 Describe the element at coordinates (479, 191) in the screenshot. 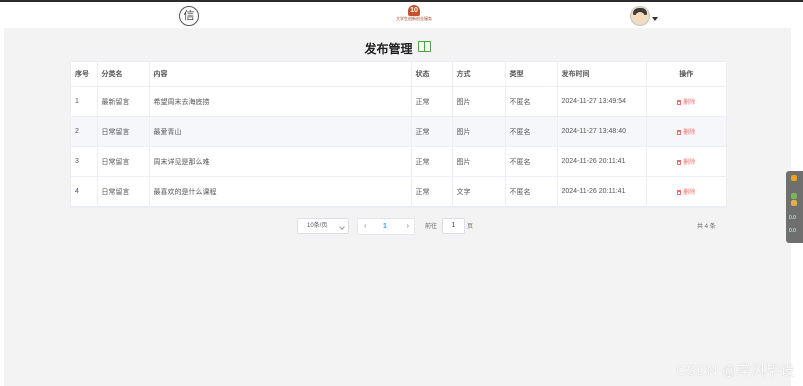

I see `cell-mode: 文字` at that location.